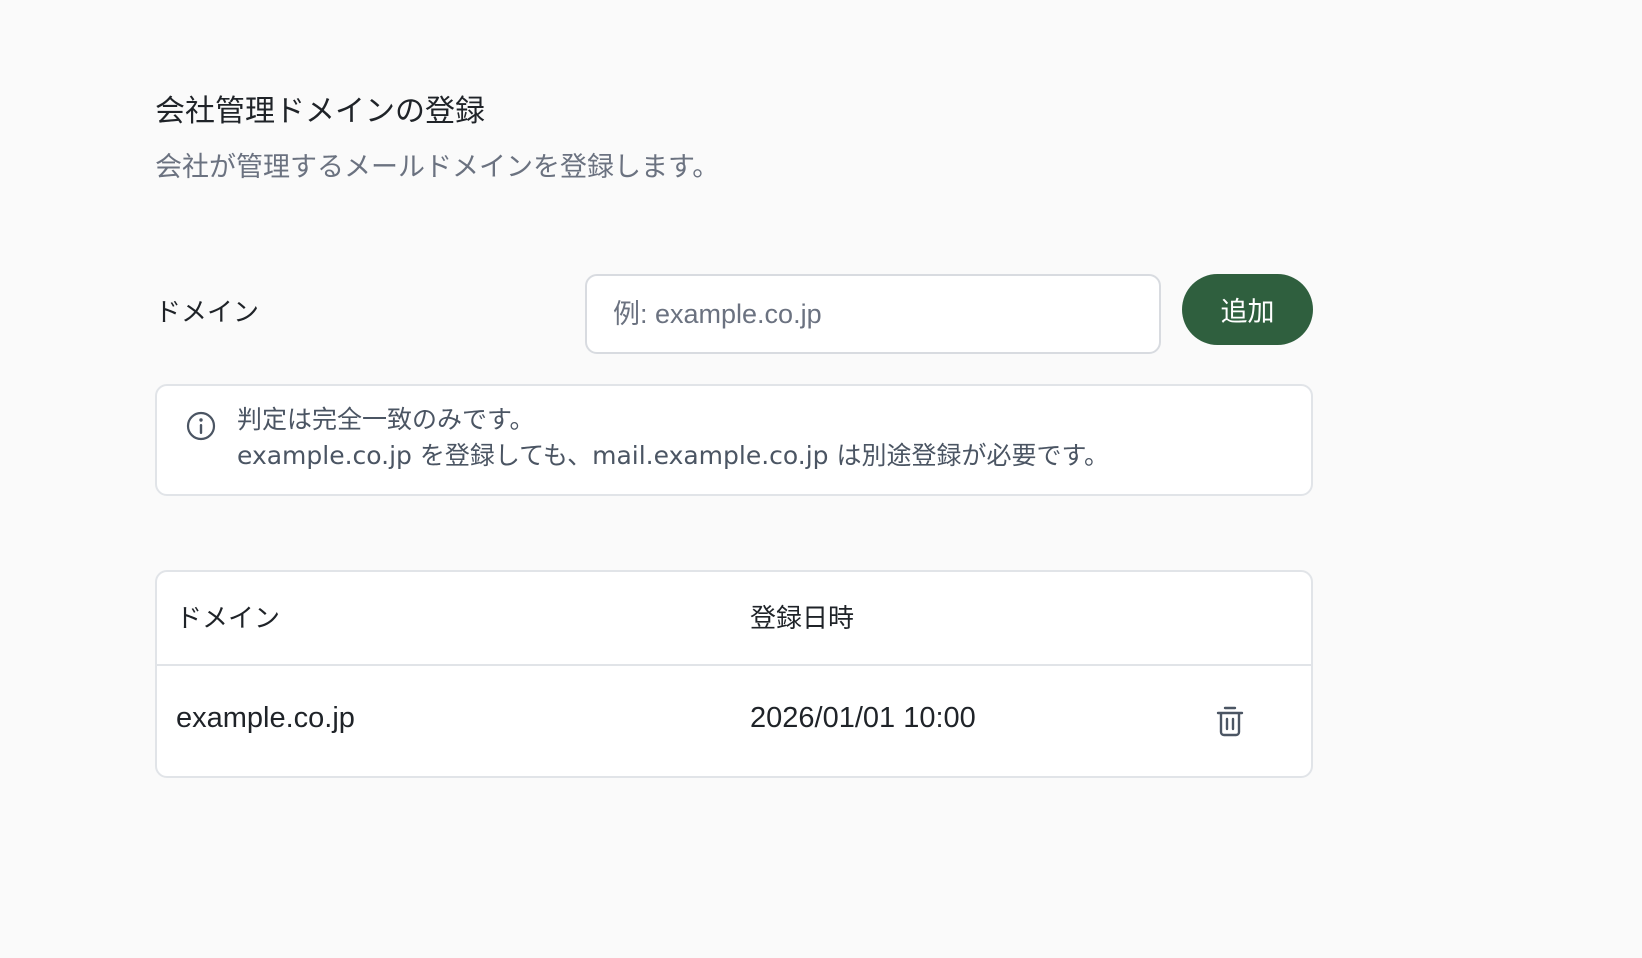  What do you see at coordinates (207, 313) in the screenshot?
I see `domain-field-label: ドメイン` at bounding box center [207, 313].